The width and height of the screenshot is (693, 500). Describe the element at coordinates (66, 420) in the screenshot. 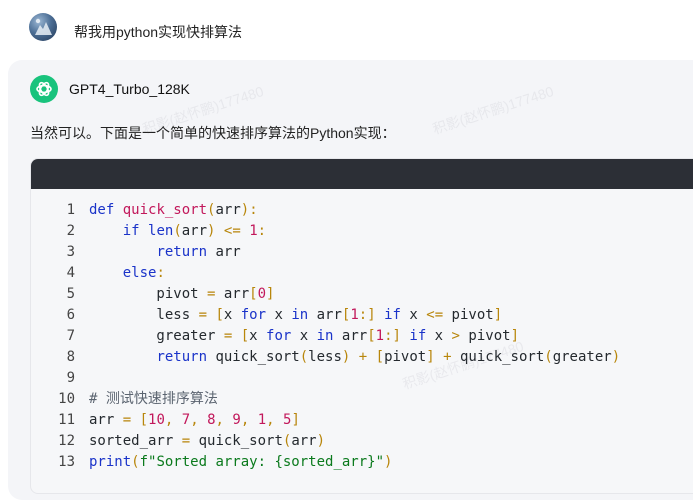

I see `line-number: 11` at that location.